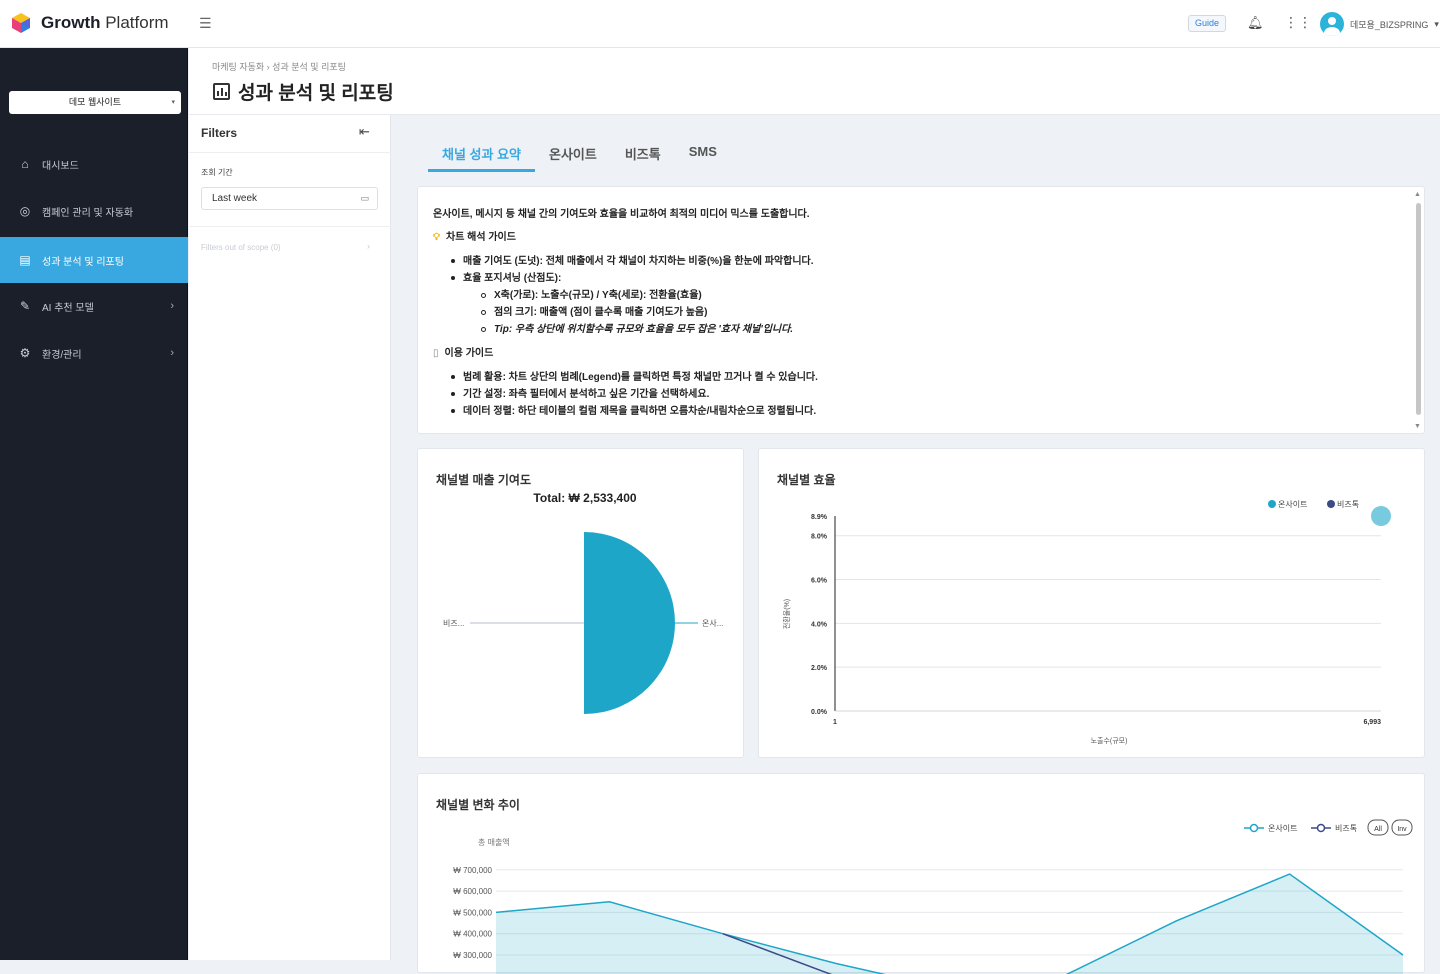 This screenshot has width=1440, height=974. What do you see at coordinates (1255, 23) in the screenshot?
I see `bell-icon: 🔔︎` at bounding box center [1255, 23].